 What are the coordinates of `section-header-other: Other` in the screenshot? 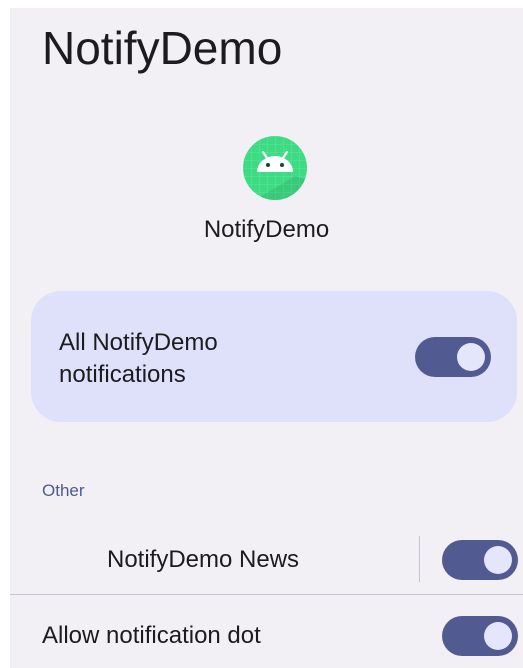 It's located at (63, 490).